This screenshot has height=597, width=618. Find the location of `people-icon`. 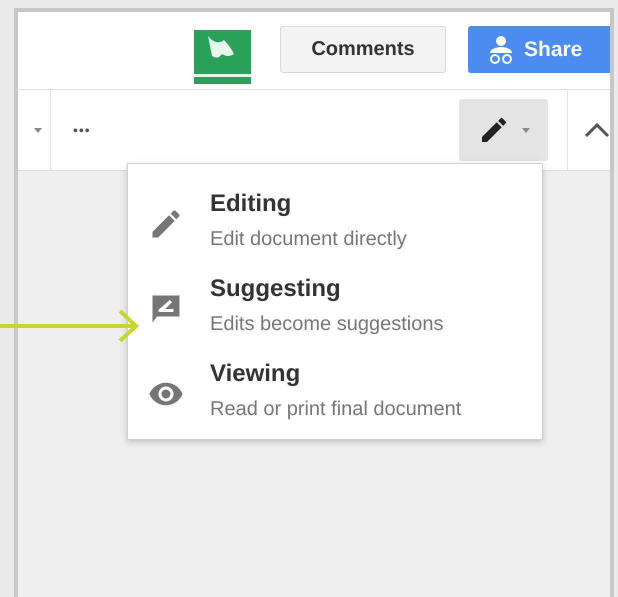

people-icon is located at coordinates (501, 49).